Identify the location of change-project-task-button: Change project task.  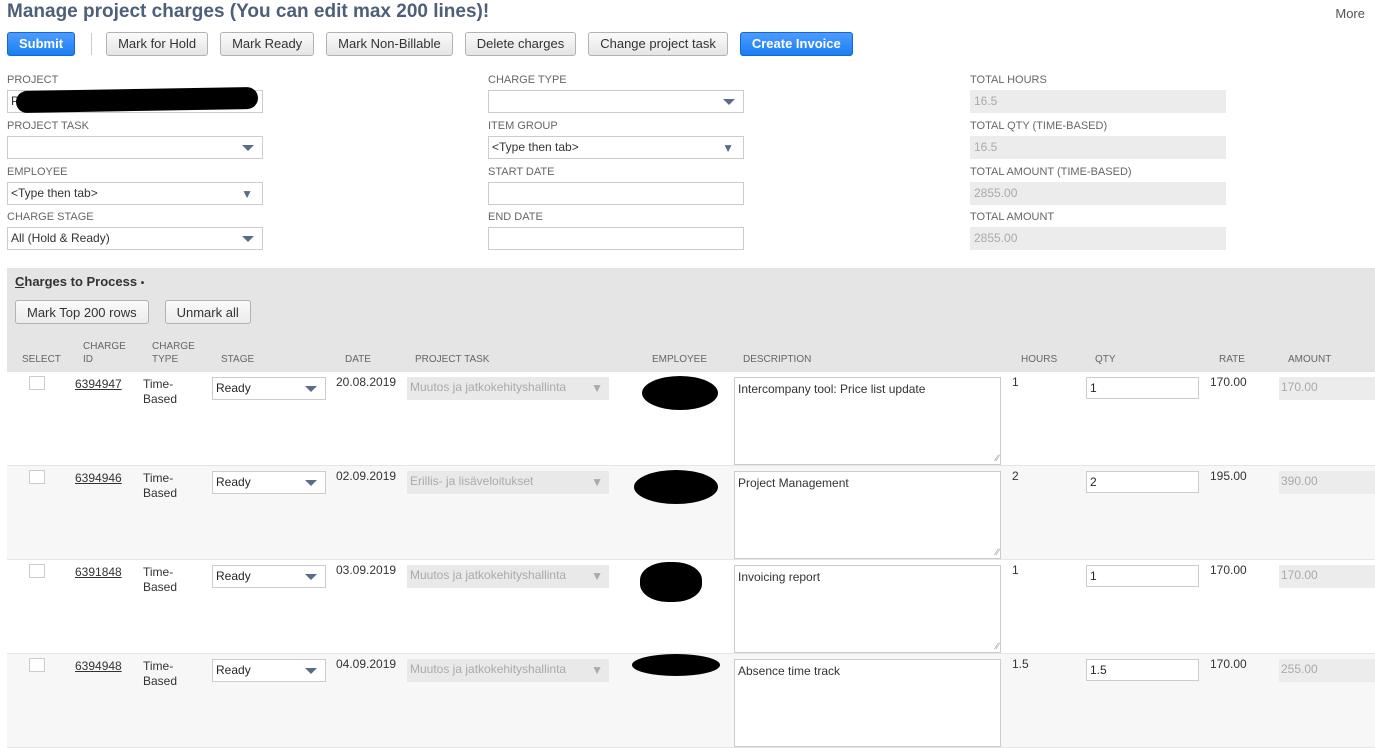
(658, 43).